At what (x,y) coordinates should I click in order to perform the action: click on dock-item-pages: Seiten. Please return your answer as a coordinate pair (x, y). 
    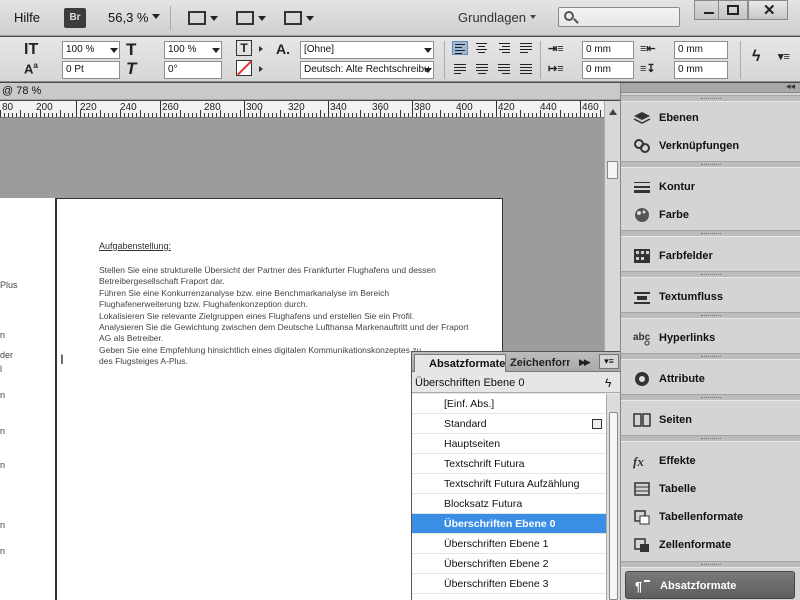
    Looking at the image, I should click on (710, 420).